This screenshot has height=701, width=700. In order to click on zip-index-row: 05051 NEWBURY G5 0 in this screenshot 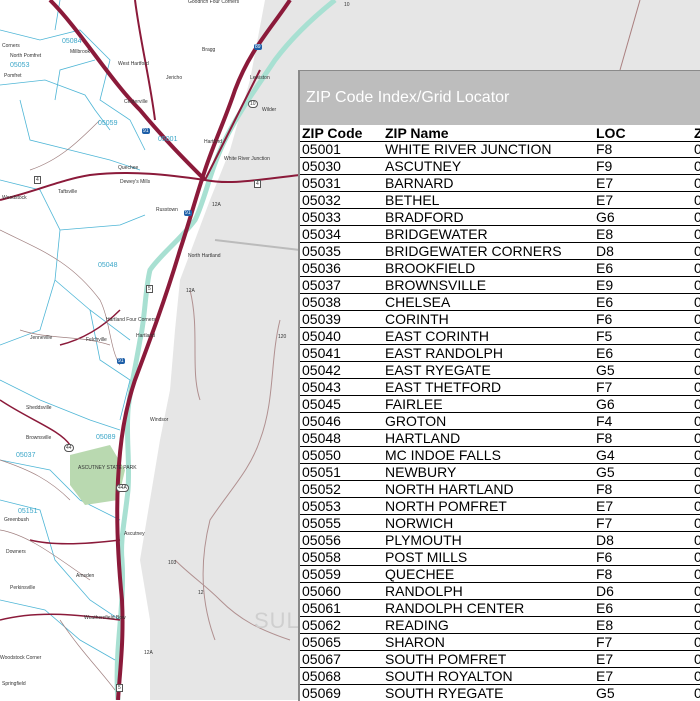, I will do `click(500, 472)`.